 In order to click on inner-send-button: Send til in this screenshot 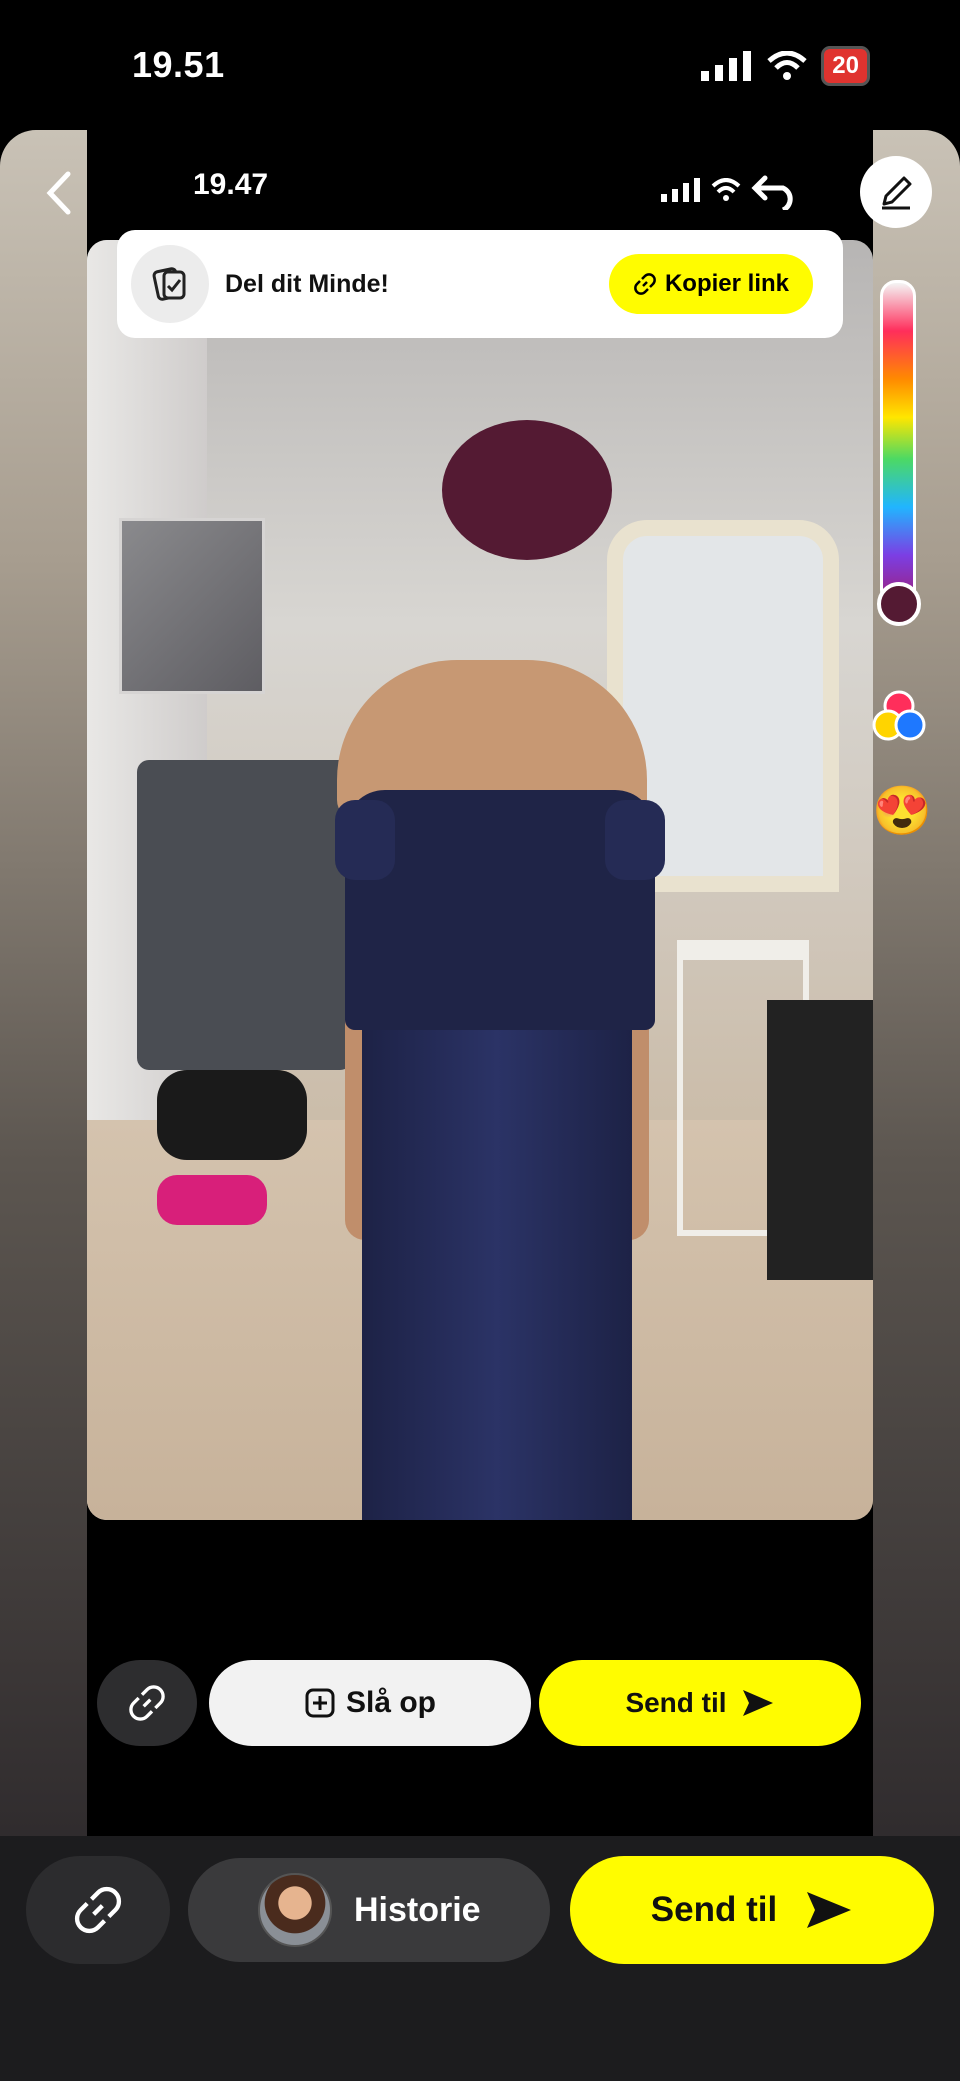, I will do `click(700, 1703)`.